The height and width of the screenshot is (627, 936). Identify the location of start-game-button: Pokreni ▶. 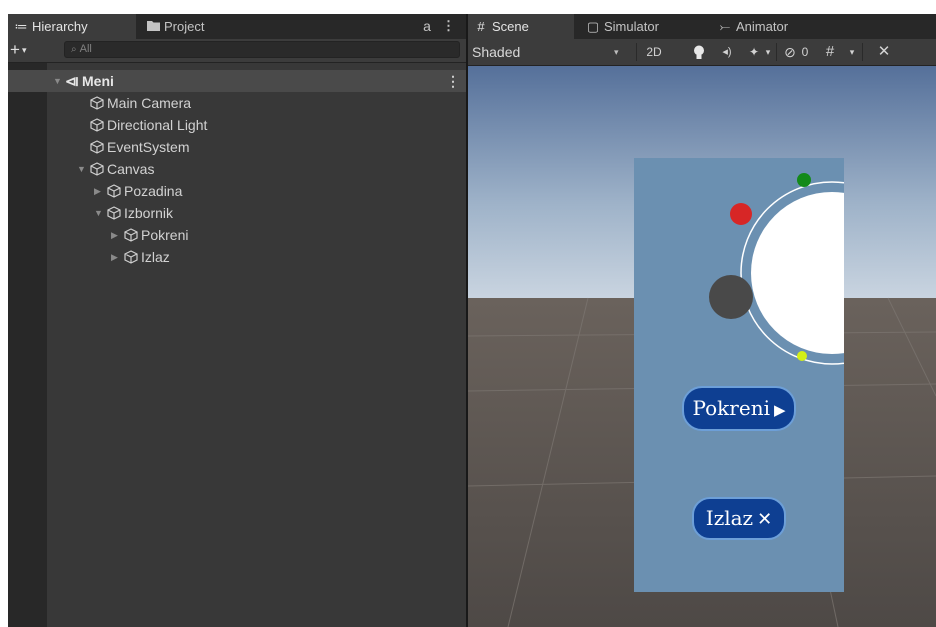
(739, 408).